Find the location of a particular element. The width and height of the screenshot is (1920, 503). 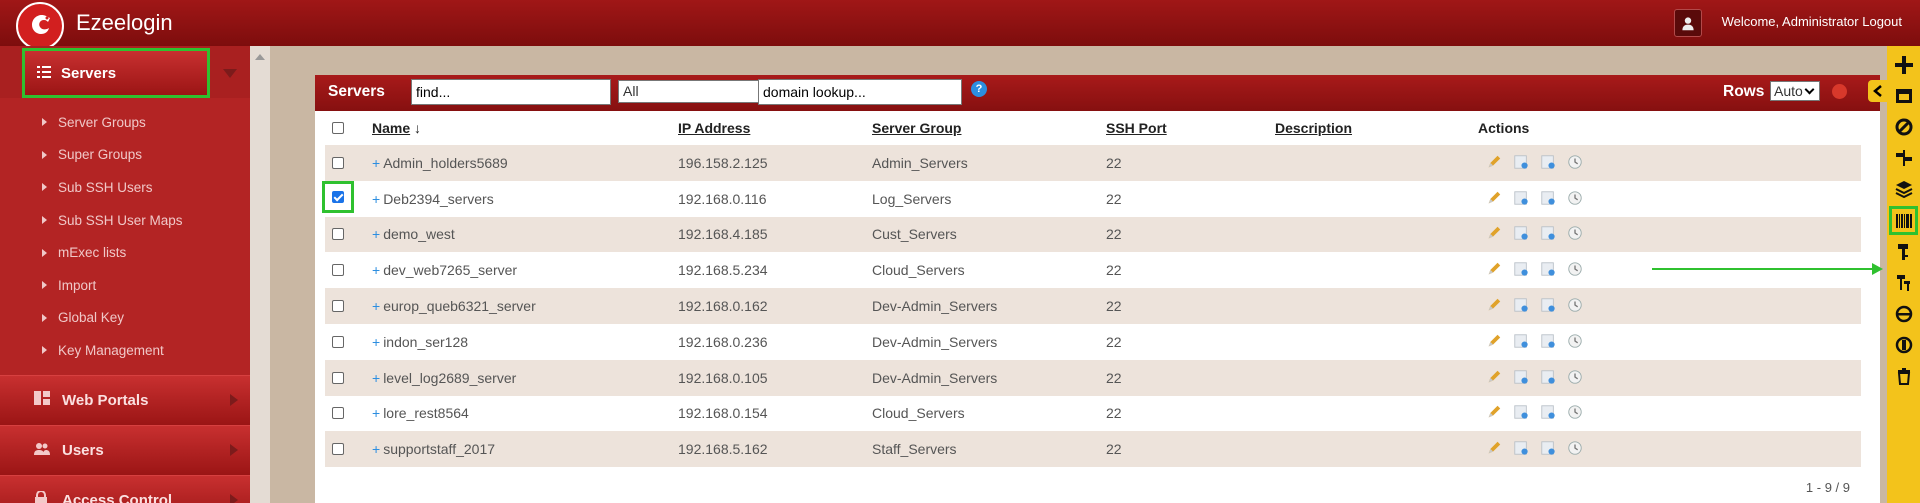

user-avatar-icon is located at coordinates (1688, 23).